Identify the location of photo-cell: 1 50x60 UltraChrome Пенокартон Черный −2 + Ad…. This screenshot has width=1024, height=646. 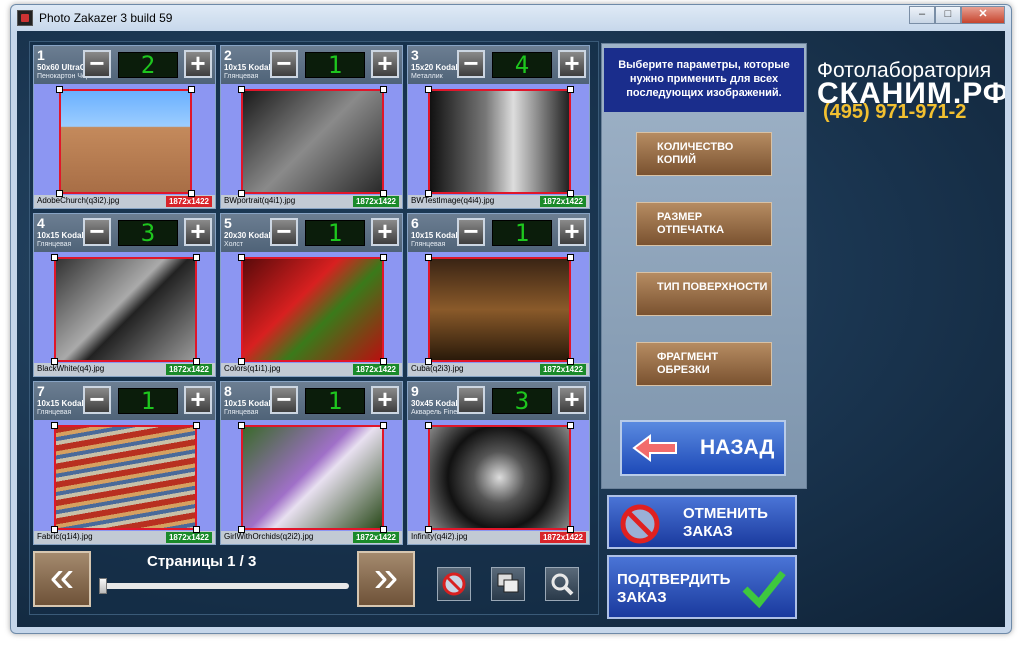
(124, 127).